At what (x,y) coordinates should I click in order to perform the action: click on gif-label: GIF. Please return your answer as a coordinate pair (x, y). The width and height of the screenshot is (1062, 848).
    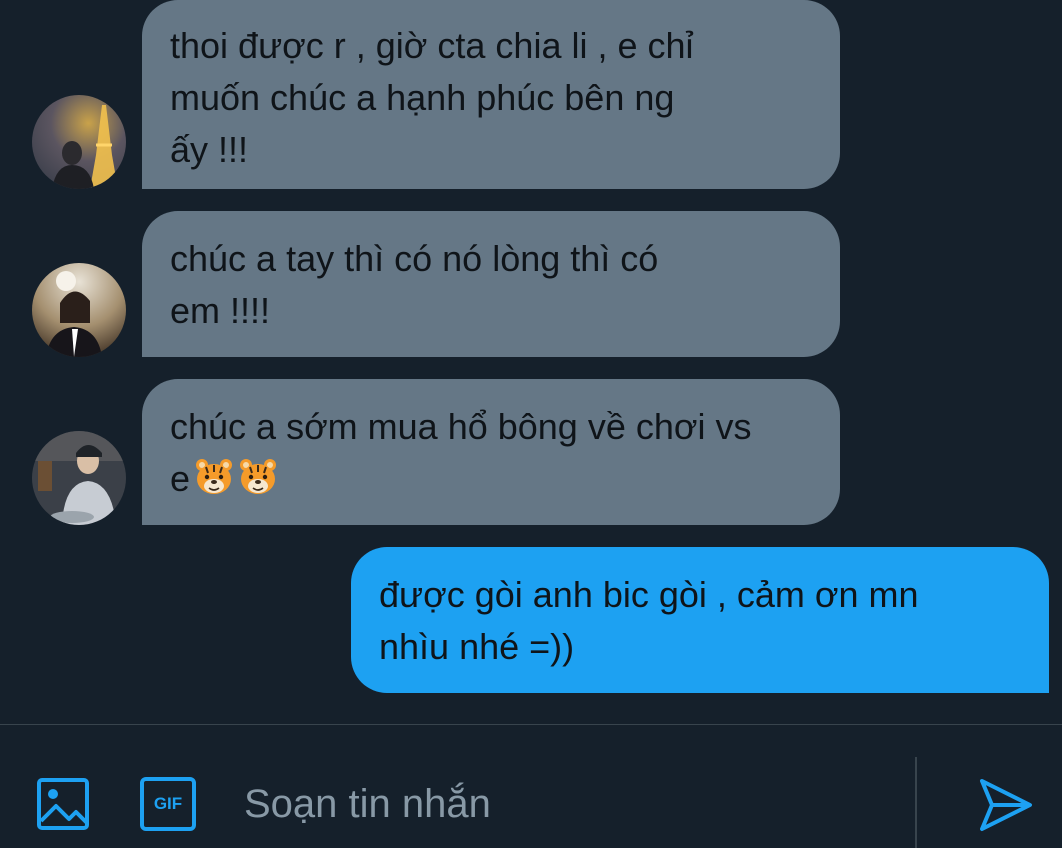
    Looking at the image, I should click on (168, 803).